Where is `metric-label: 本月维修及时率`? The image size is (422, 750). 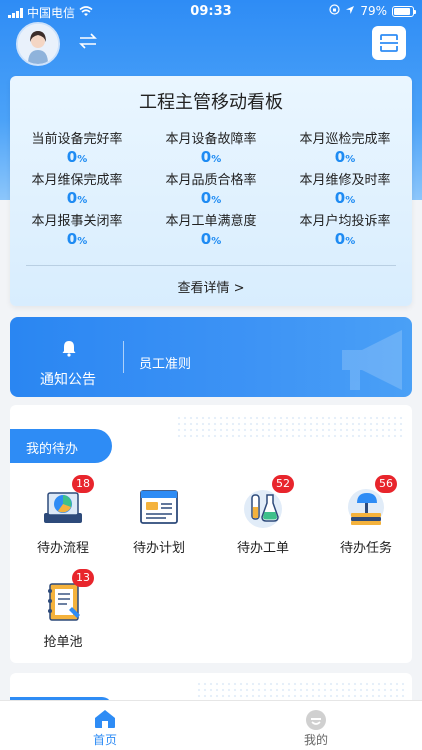 metric-label: 本月维修及时率 is located at coordinates (345, 180).